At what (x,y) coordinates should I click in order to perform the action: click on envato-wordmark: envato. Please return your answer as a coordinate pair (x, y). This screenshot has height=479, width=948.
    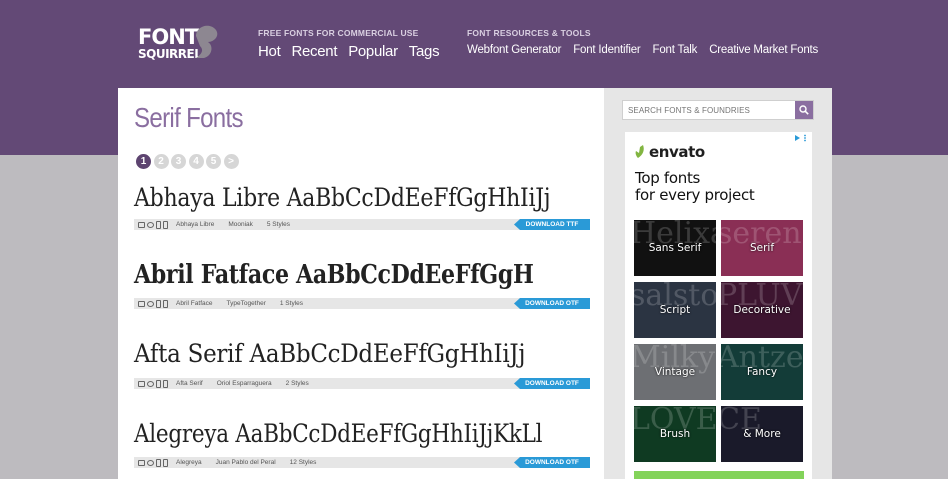
    Looking at the image, I should click on (677, 152).